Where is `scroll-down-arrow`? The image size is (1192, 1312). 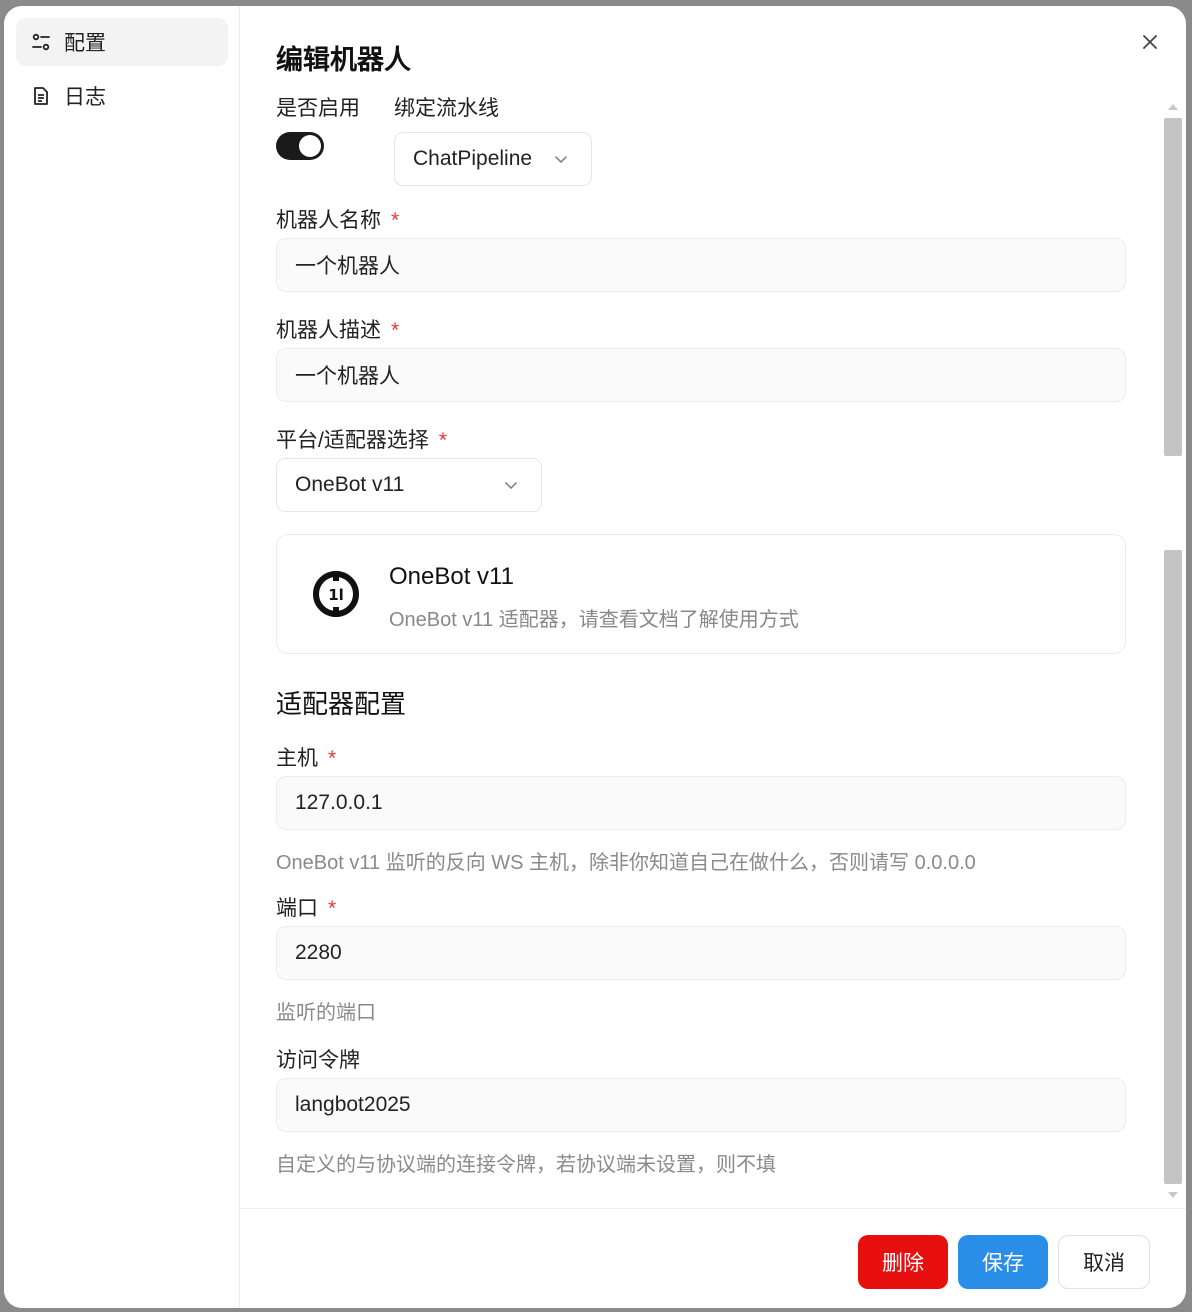
scroll-down-arrow is located at coordinates (1173, 1195).